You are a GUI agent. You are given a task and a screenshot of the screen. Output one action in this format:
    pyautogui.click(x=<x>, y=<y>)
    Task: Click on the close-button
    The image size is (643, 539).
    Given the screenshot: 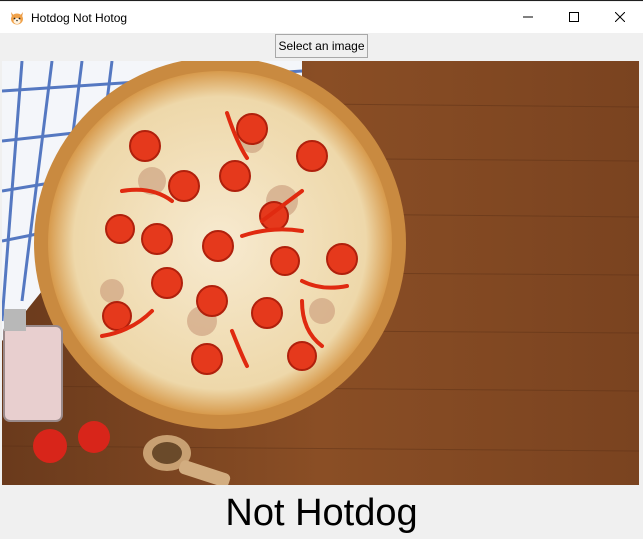 What is the action you would take?
    pyautogui.click(x=620, y=17)
    